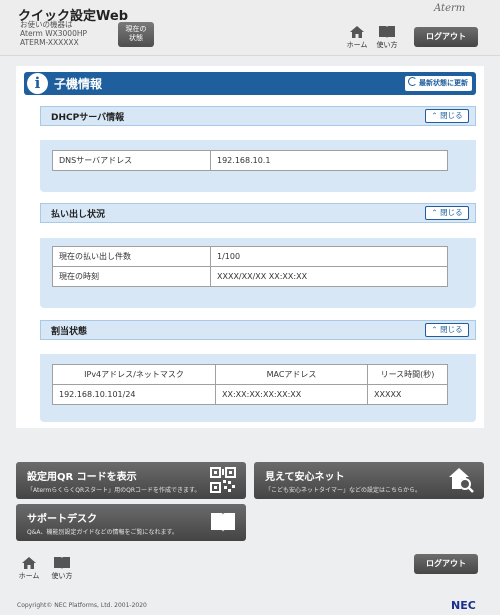  What do you see at coordinates (46, 24) in the screenshot?
I see `device-label: お使いの機器は` at bounding box center [46, 24].